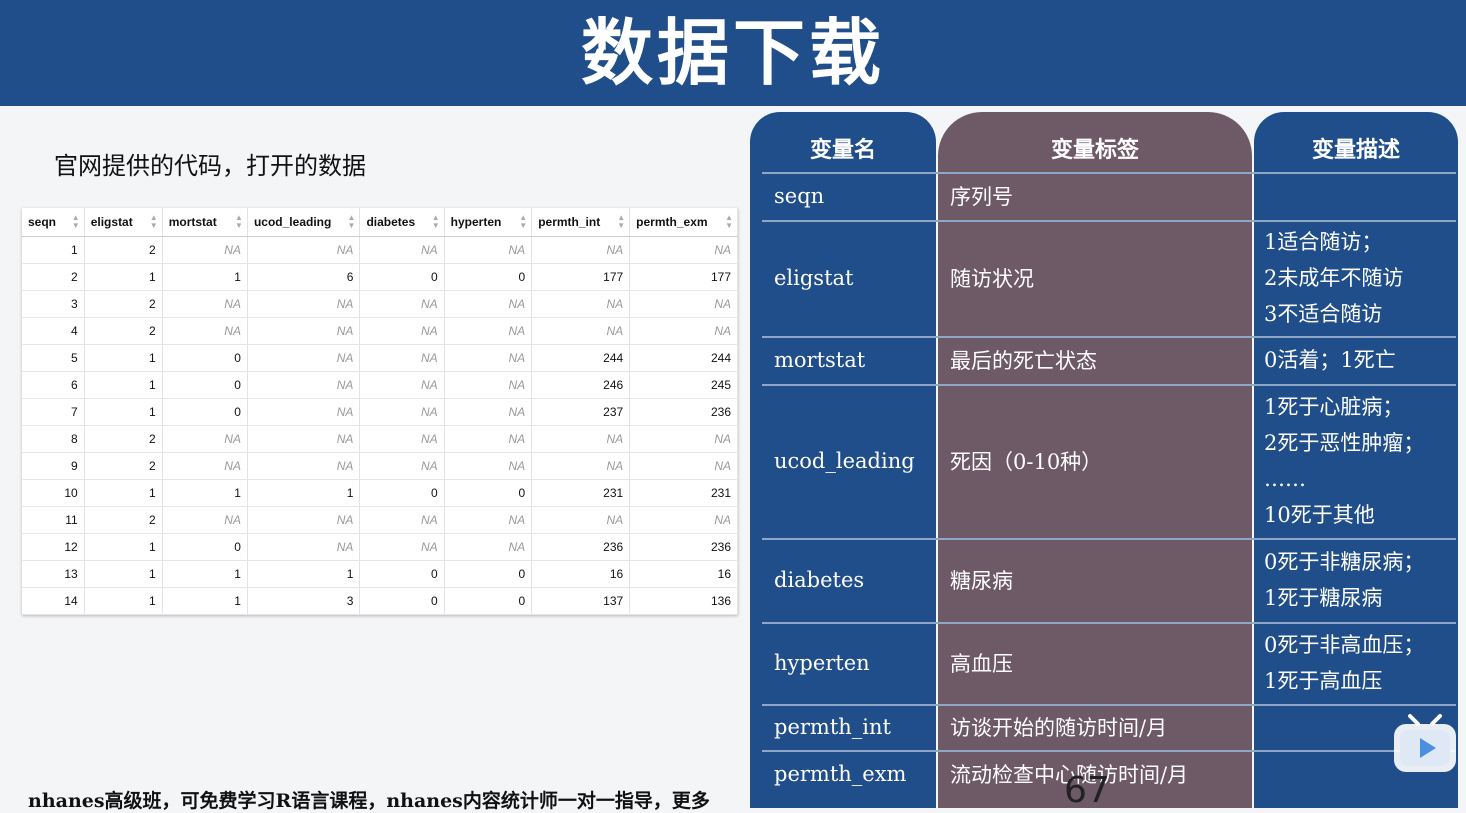 Image resolution: width=1466 pixels, height=813 pixels. Describe the element at coordinates (123, 304) in the screenshot. I see `table-cell: 2` at that location.